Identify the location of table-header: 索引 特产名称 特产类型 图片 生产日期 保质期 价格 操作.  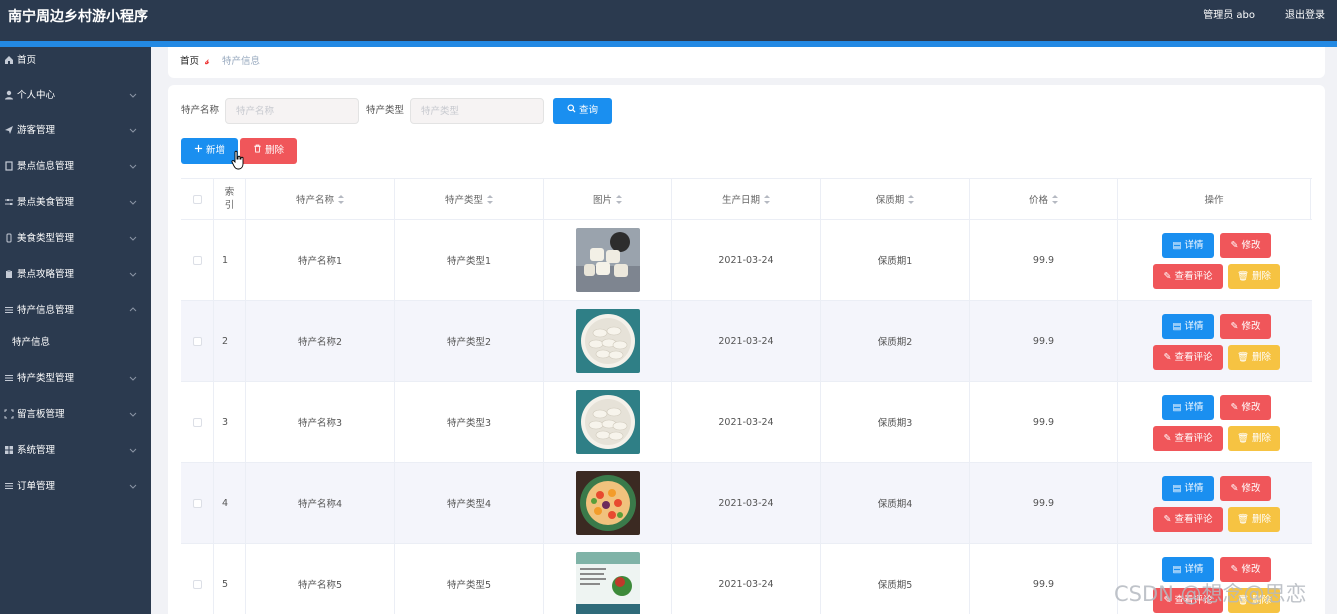
(746, 199).